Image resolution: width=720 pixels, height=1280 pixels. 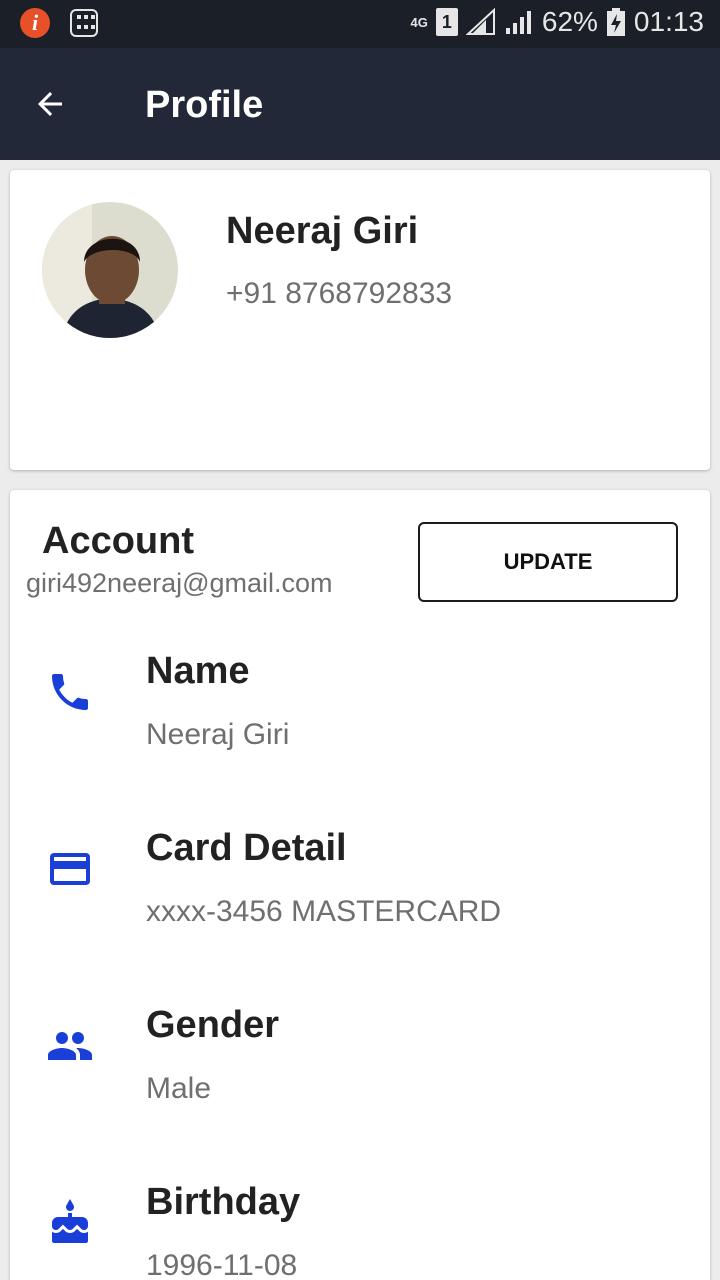 I want to click on field-row-gender: Gender Male, so click(x=360, y=1062).